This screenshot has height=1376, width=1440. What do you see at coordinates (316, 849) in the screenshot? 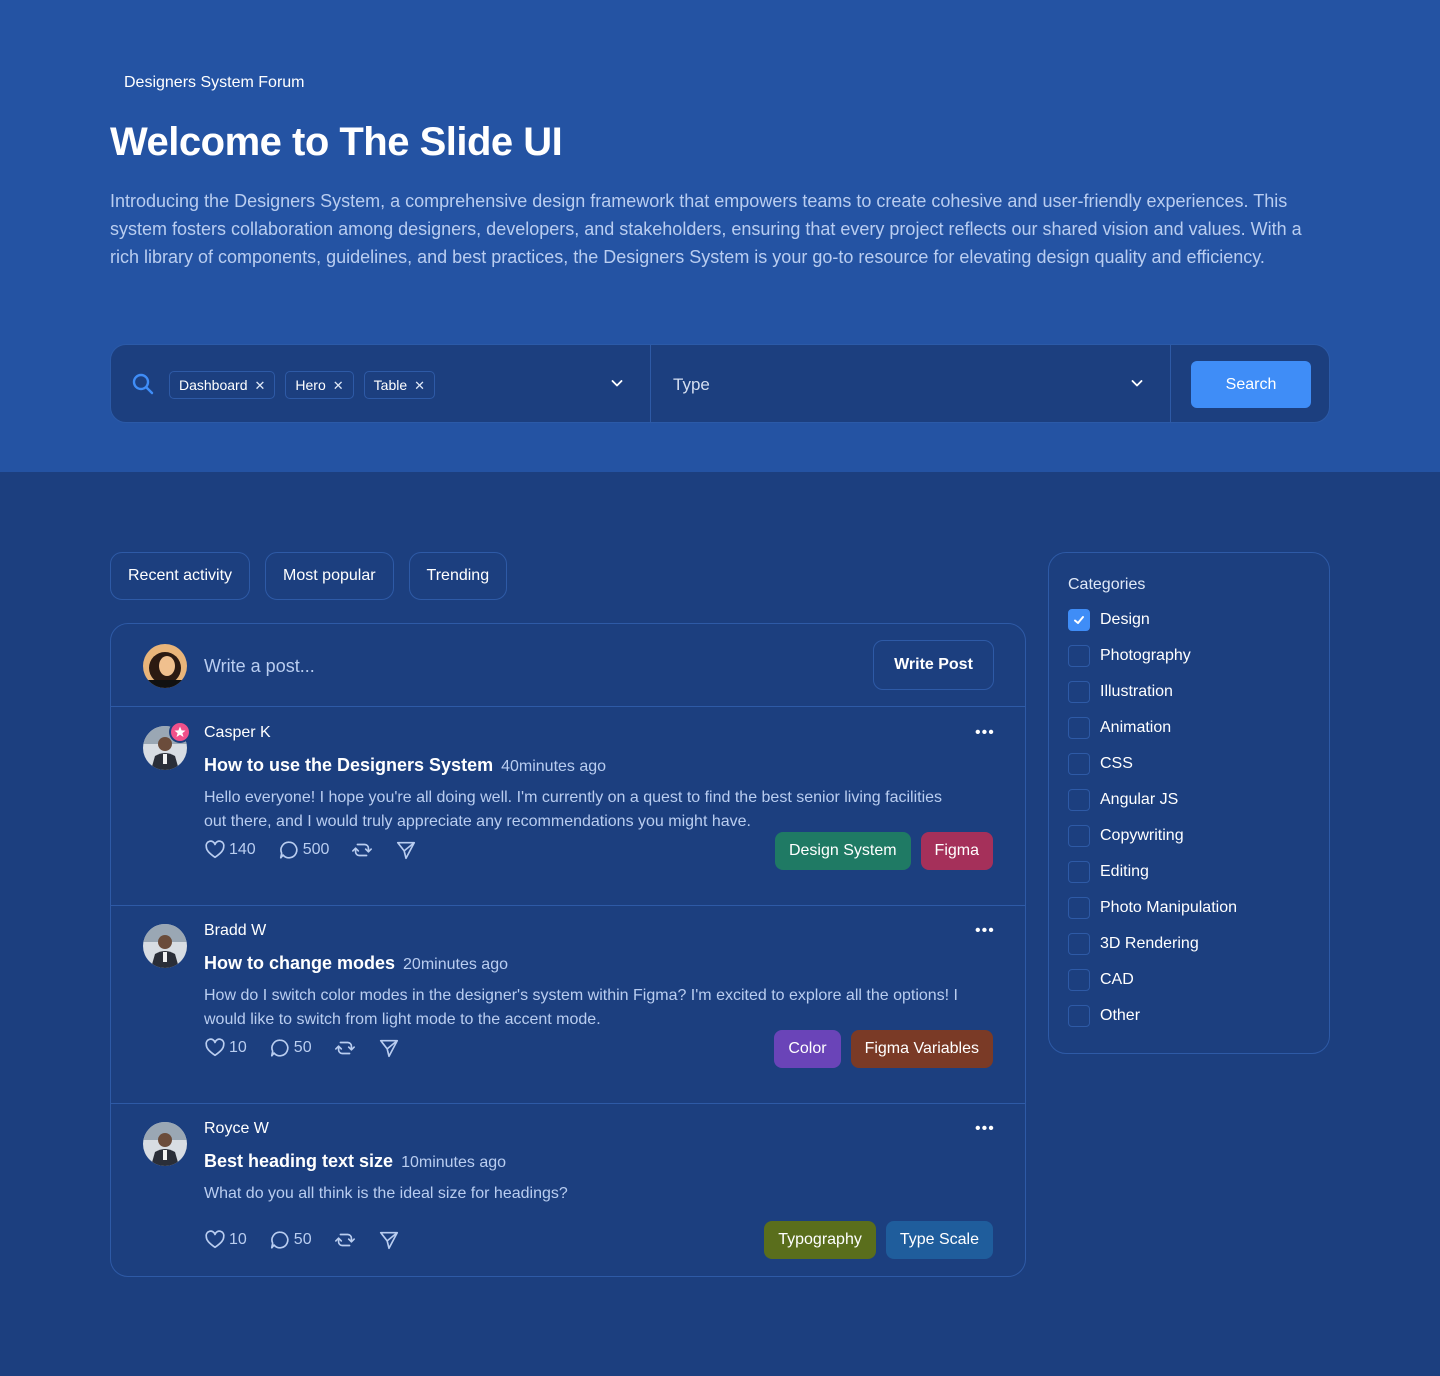
I see `comment-count: 500` at bounding box center [316, 849].